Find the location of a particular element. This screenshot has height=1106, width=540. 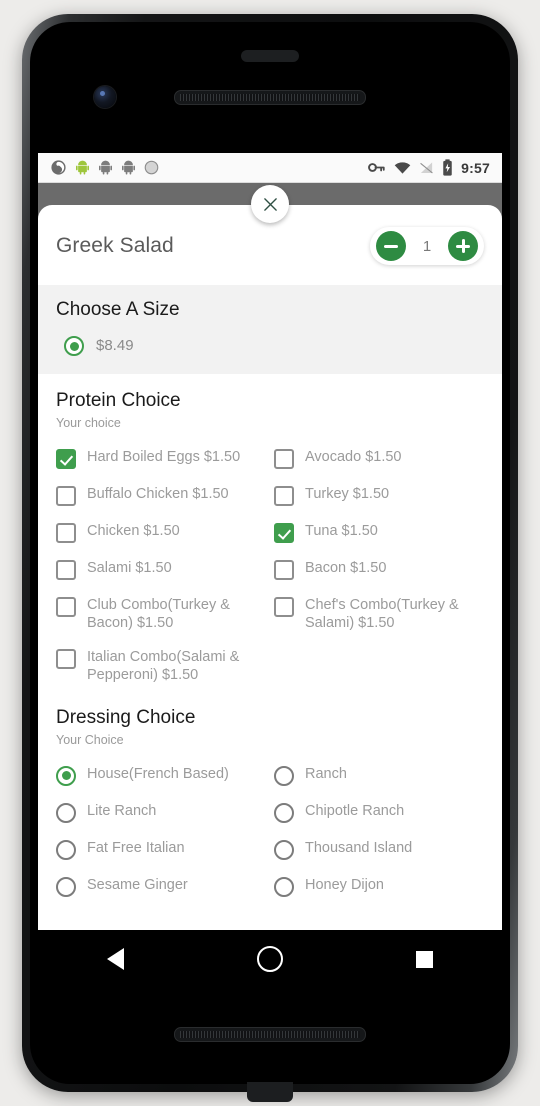

list-item: Chipotle Ranch is located at coordinates (379, 812).